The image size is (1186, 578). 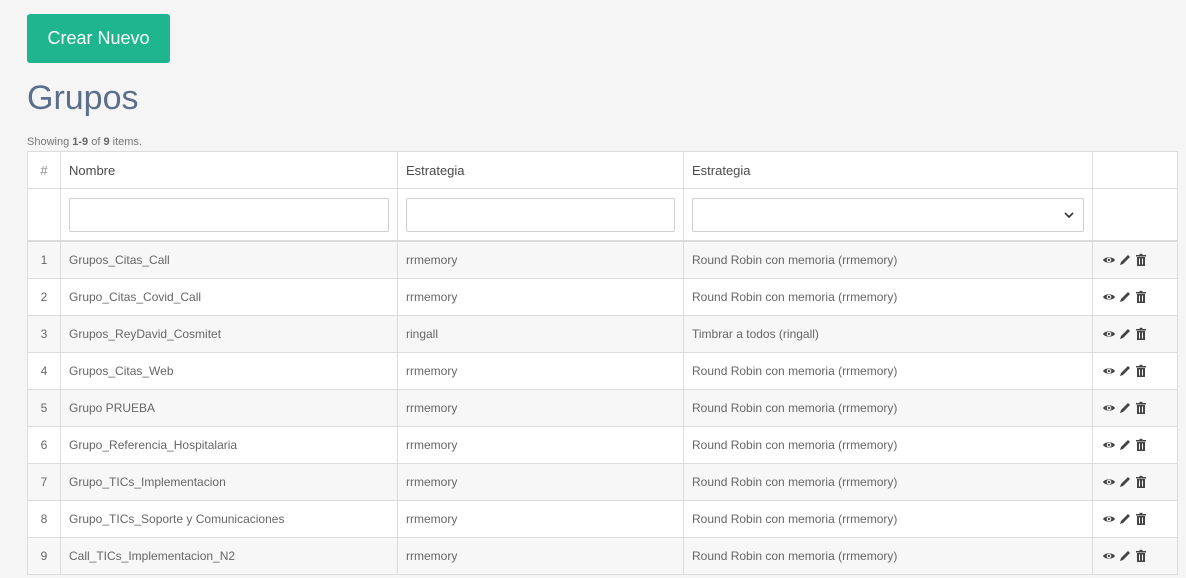 What do you see at coordinates (1069, 215) in the screenshot?
I see `chevron-down-icon` at bounding box center [1069, 215].